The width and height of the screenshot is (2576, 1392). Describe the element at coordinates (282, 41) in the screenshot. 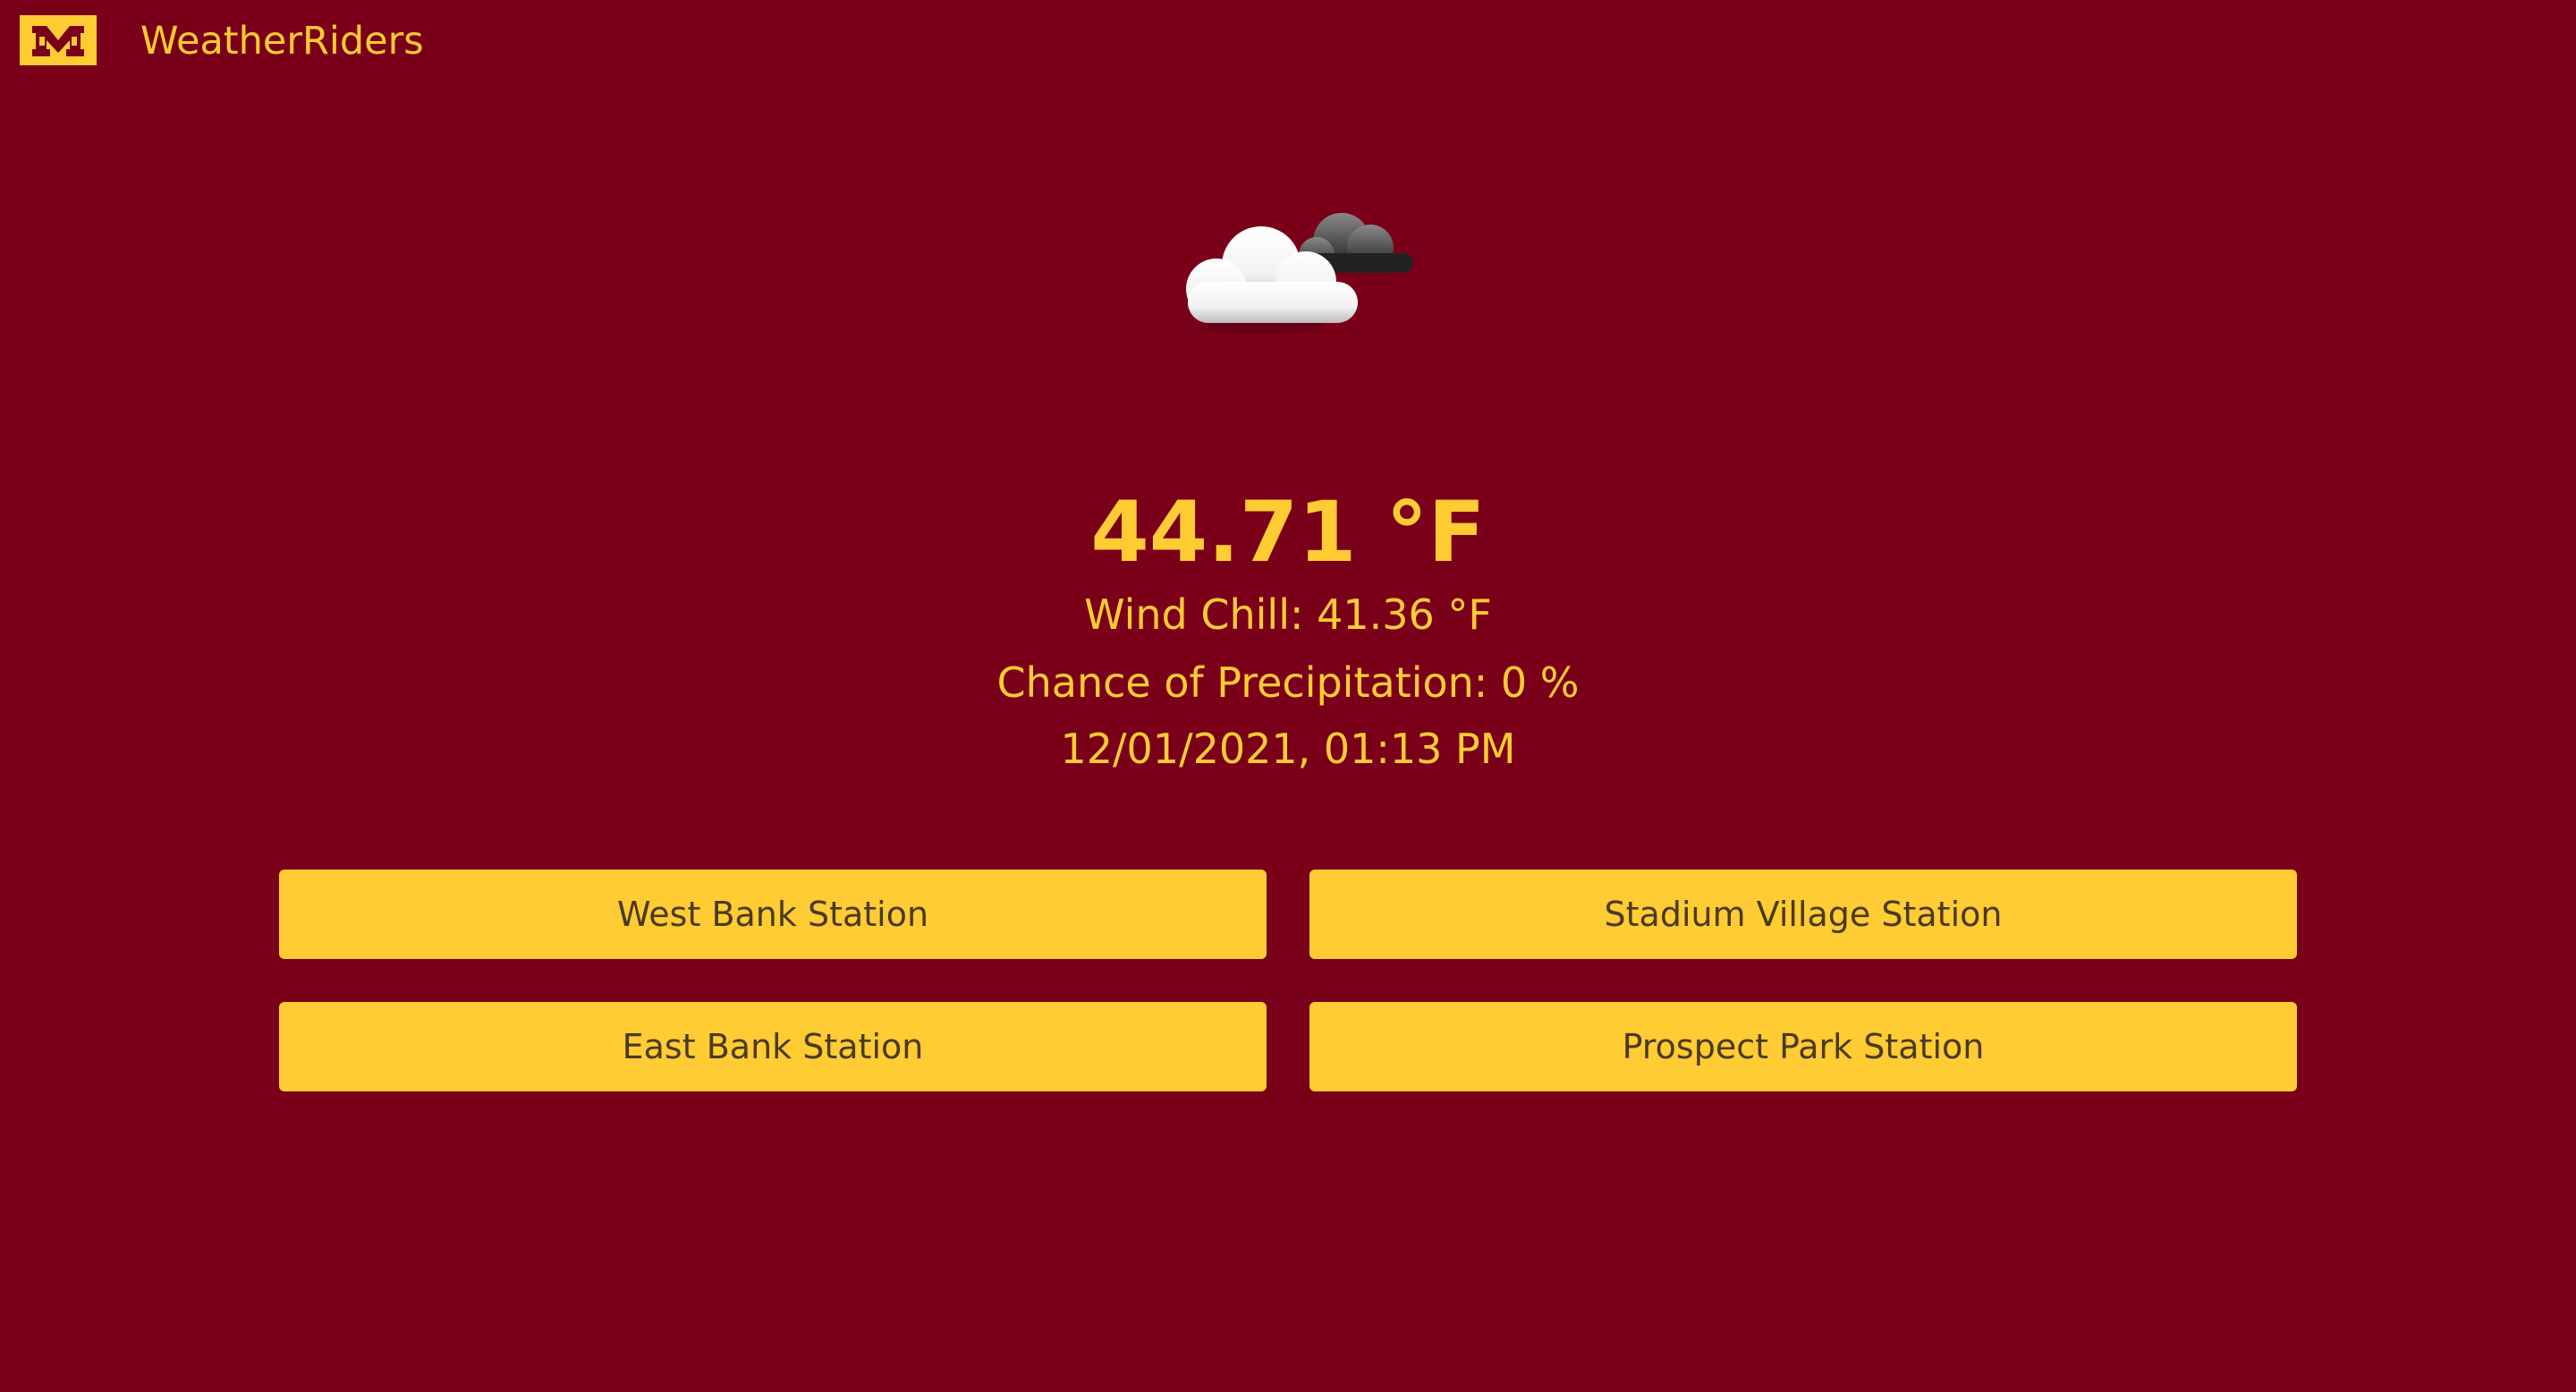

I see `app-title: WeatherRiders` at that location.